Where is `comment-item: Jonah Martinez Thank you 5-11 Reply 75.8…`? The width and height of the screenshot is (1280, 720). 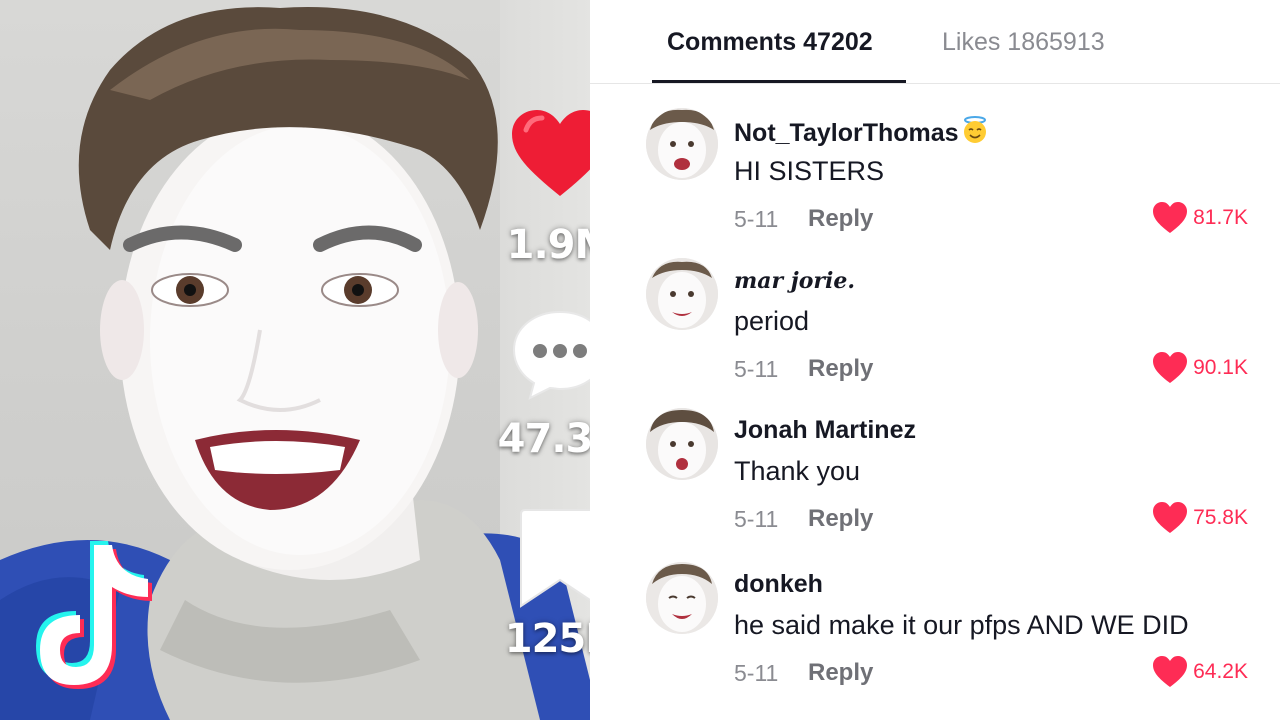
comment-item: Jonah Martinez Thank you 5-11 Reply 75.8… is located at coordinates (935, 483).